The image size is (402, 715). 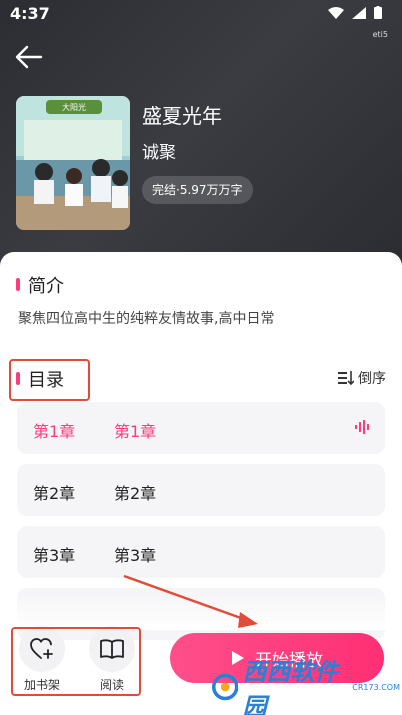 What do you see at coordinates (135, 493) in the screenshot?
I see `chapter-name: 第2章` at bounding box center [135, 493].